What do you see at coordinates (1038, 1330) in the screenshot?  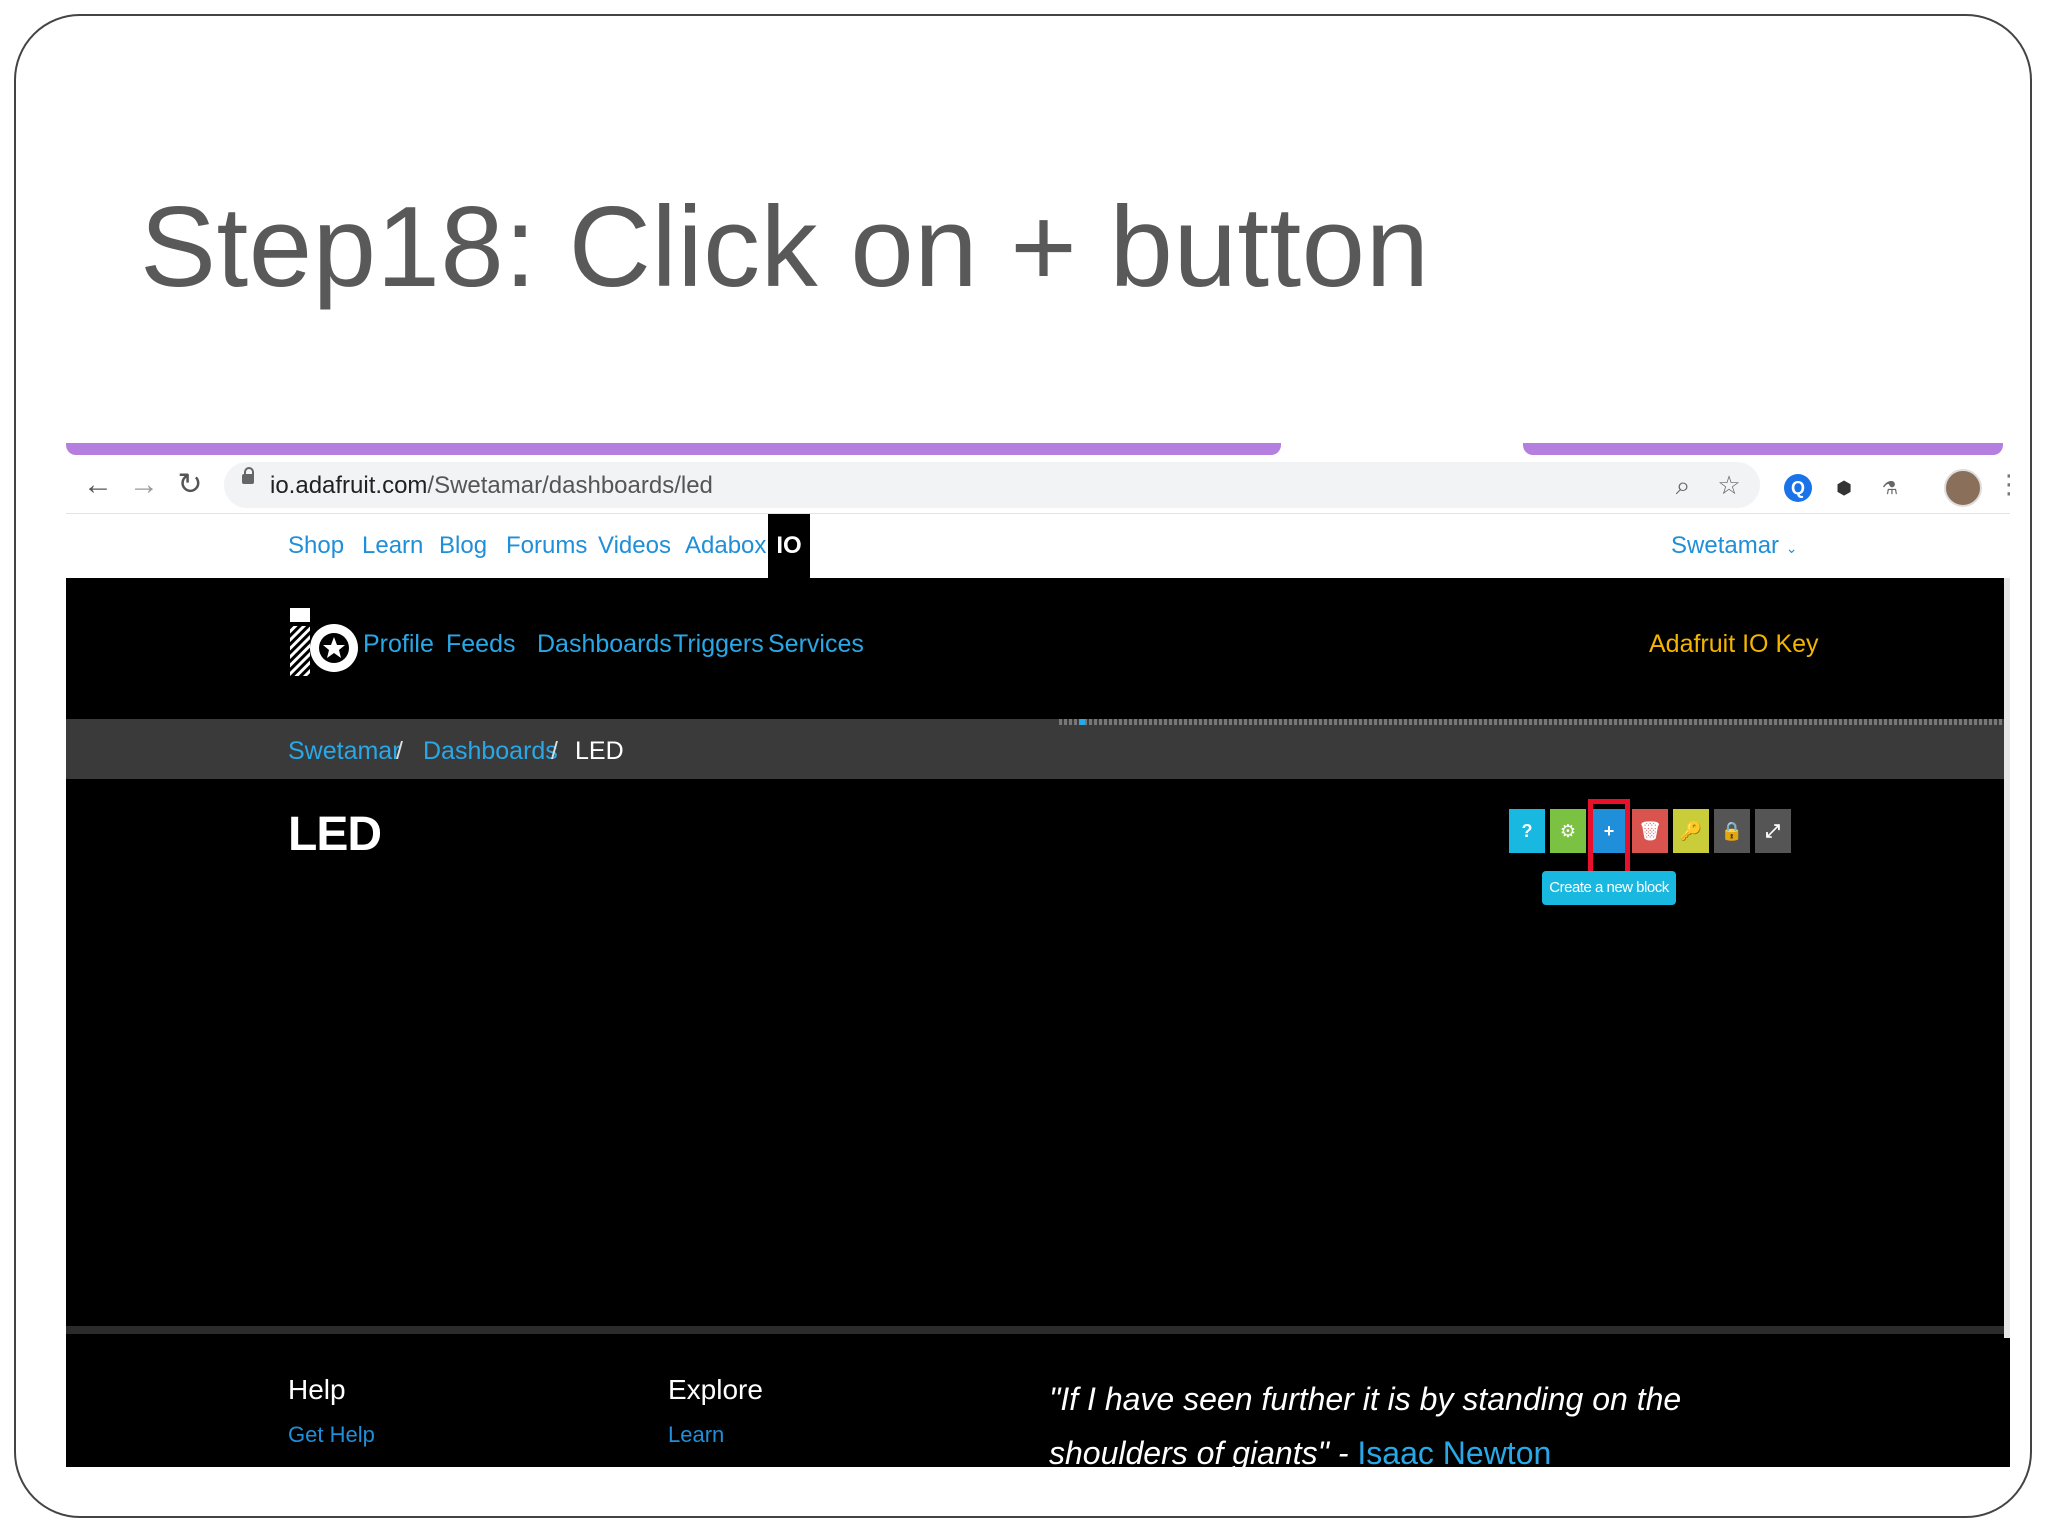 I see `footer-divider` at bounding box center [1038, 1330].